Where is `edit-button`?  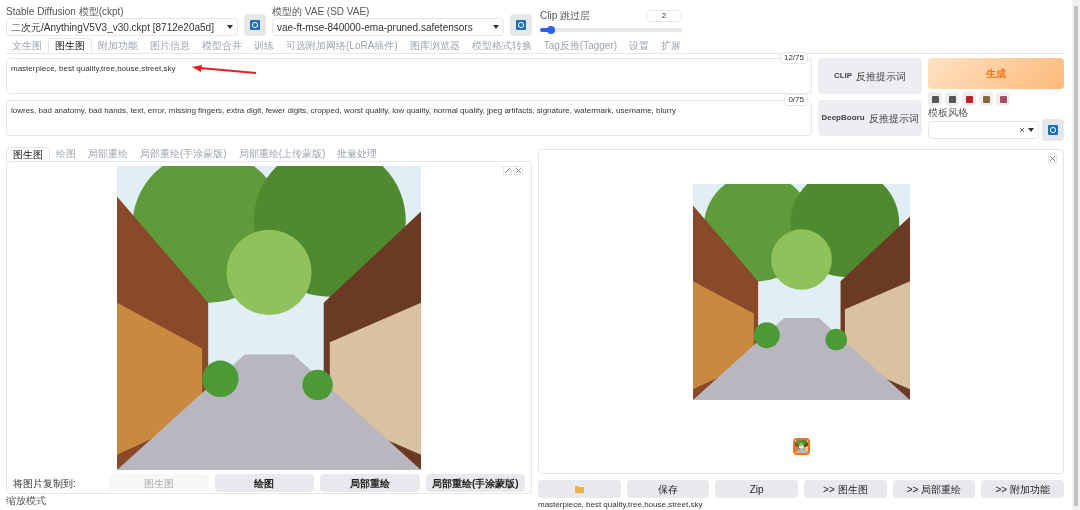
edit-button is located at coordinates (507, 170).